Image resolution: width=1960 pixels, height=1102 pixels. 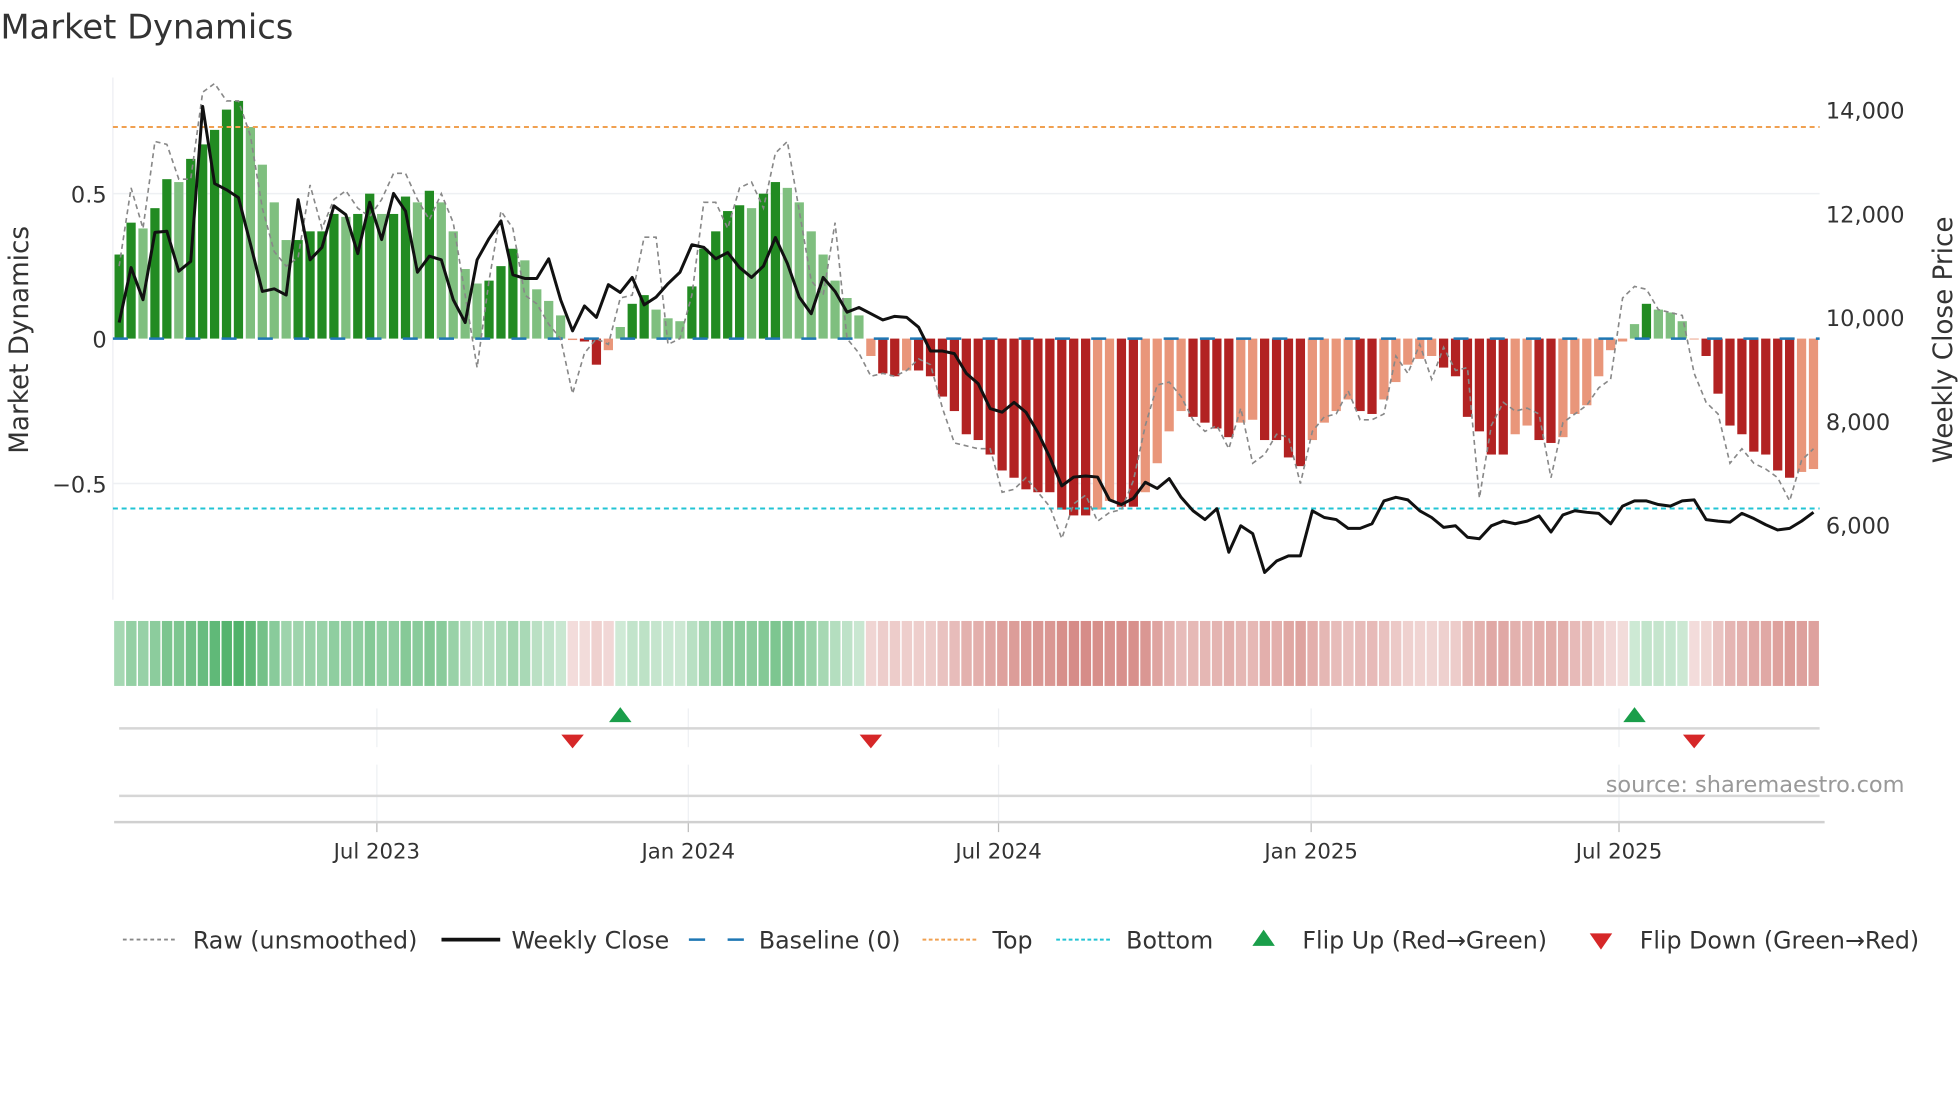 I want to click on legend-label: Flip Up (Red→Green), so click(x=1424, y=940).